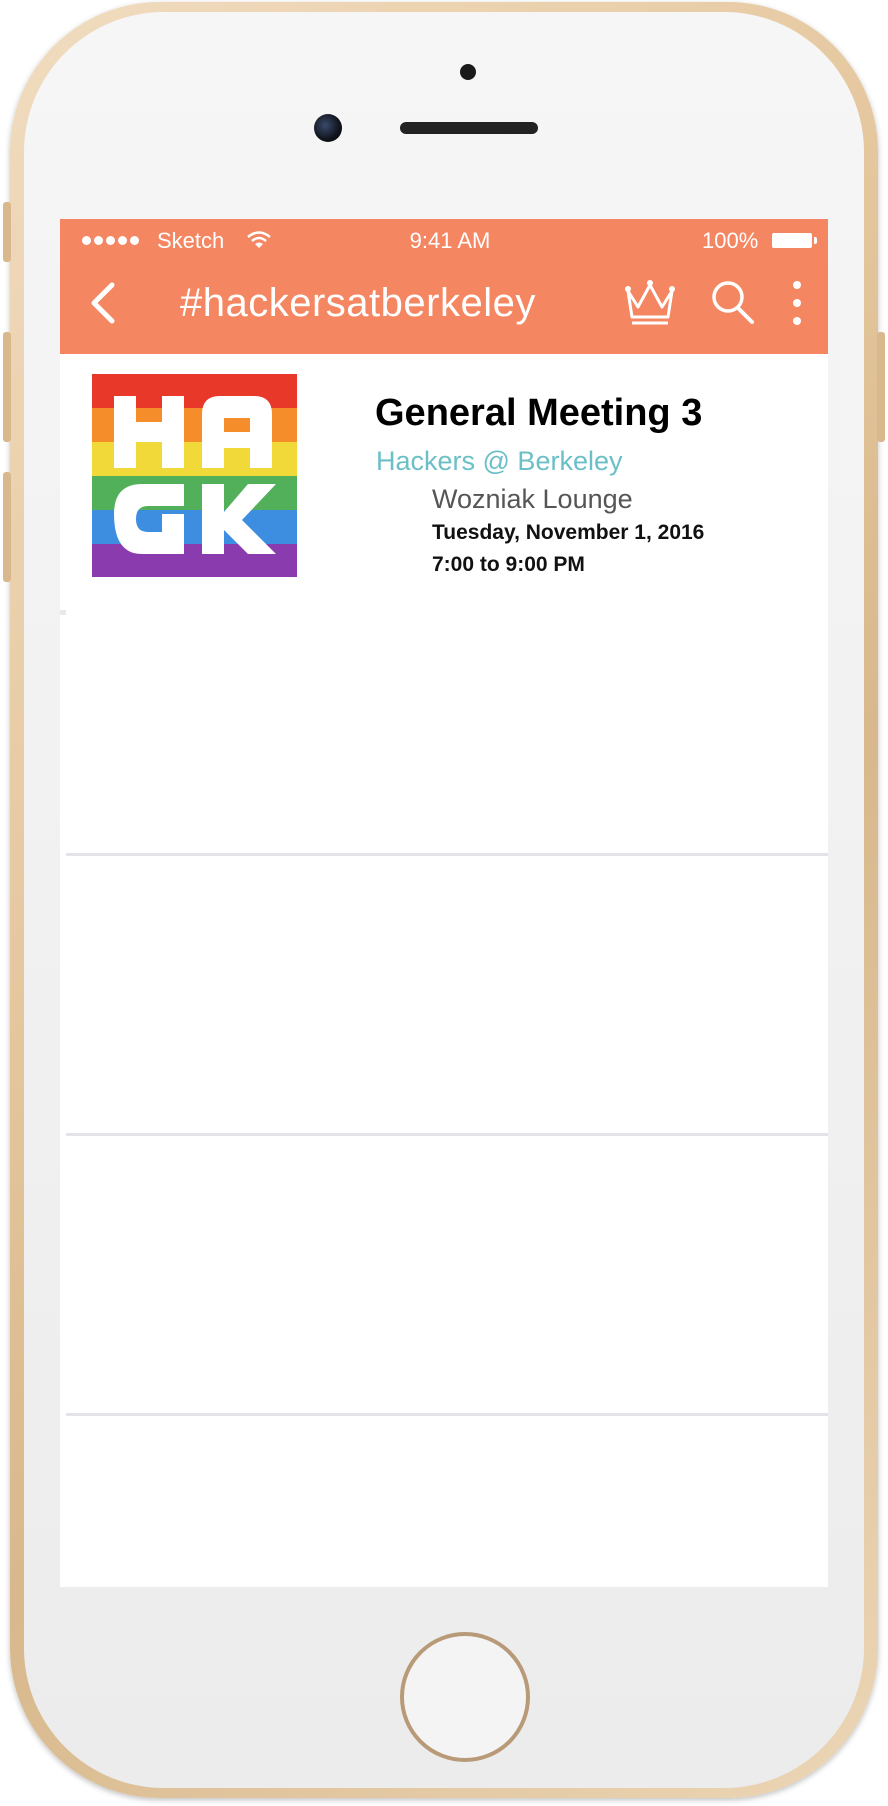  Describe the element at coordinates (110, 240) in the screenshot. I see `signal-strength-icon` at that location.